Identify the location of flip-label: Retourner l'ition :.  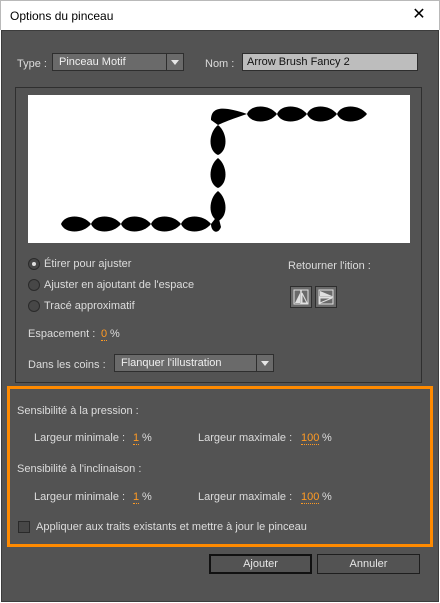
(329, 266).